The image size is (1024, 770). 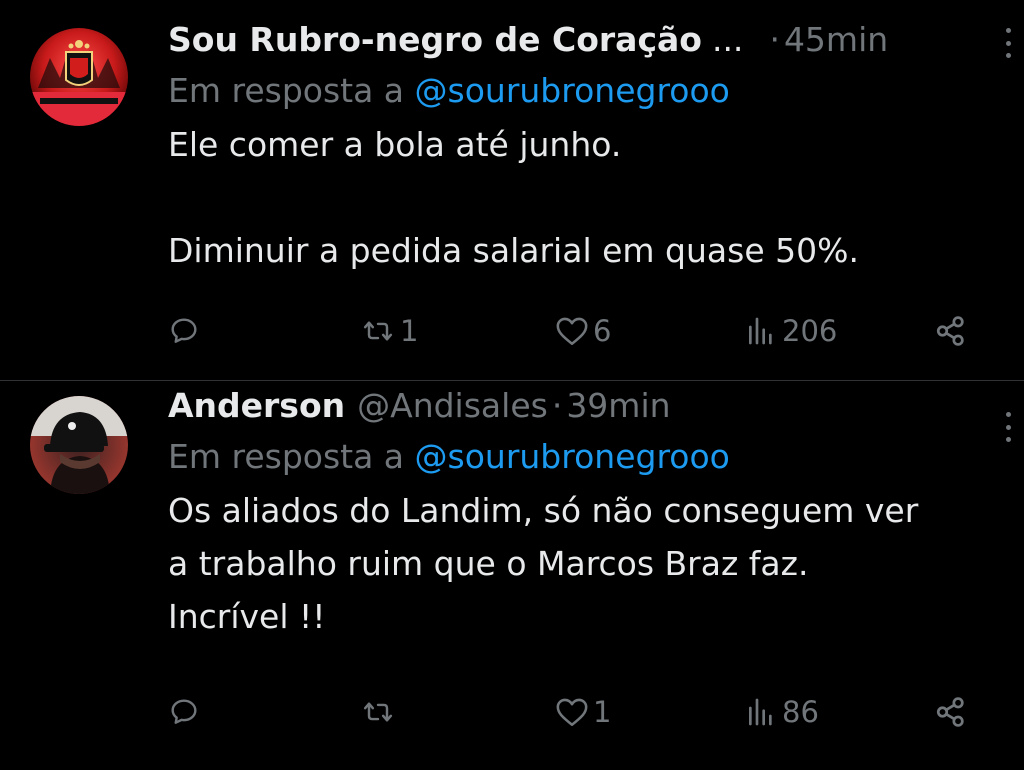 I want to click on tweet-header: Anderson @Andisales · 39min, so click(x=581, y=406).